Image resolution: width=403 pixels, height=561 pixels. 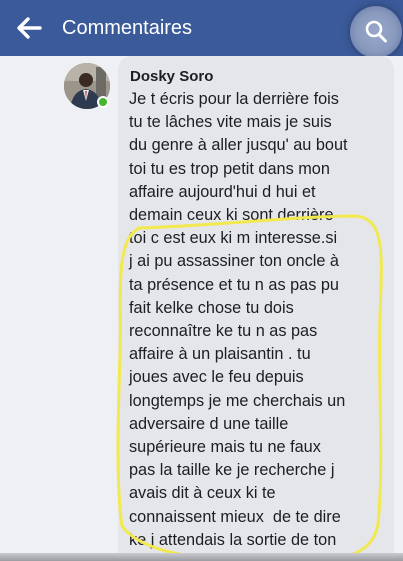 I want to click on search-button, so click(x=376, y=32).